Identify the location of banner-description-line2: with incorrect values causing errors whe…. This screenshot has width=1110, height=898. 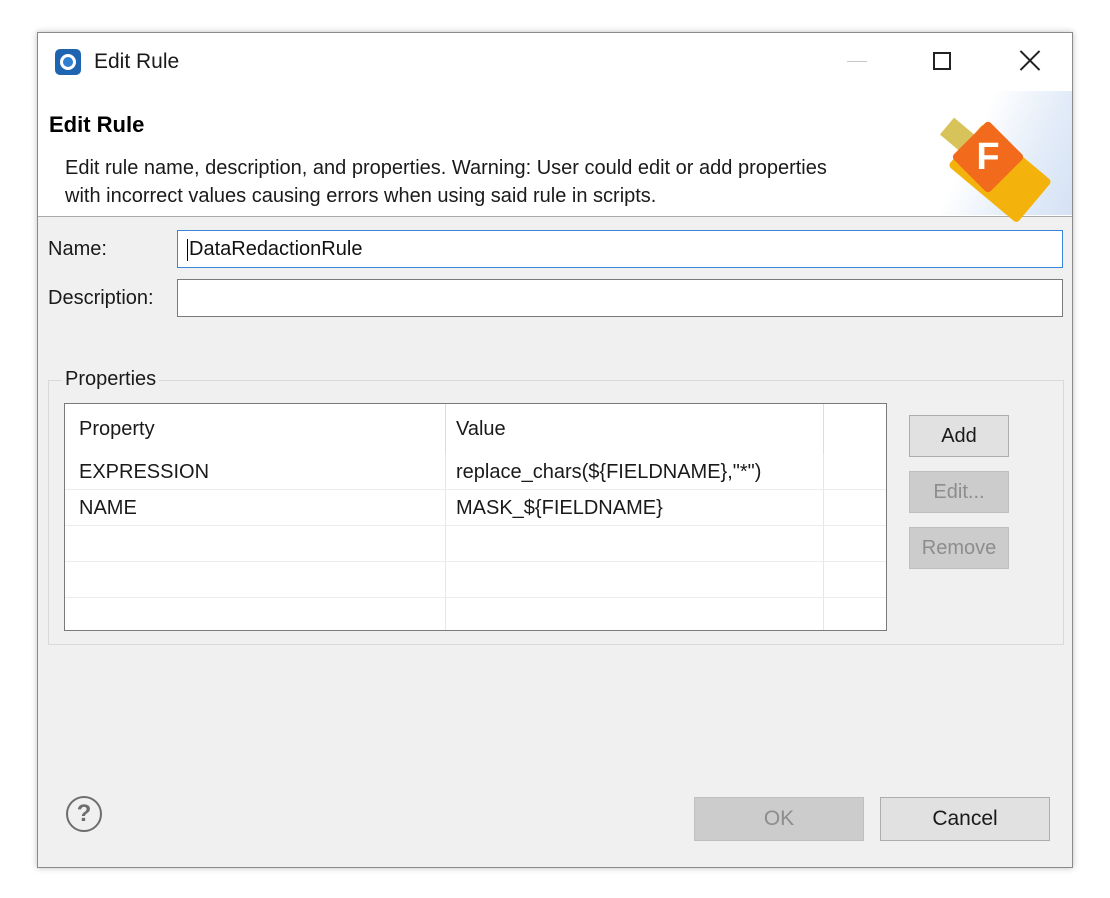
(361, 196).